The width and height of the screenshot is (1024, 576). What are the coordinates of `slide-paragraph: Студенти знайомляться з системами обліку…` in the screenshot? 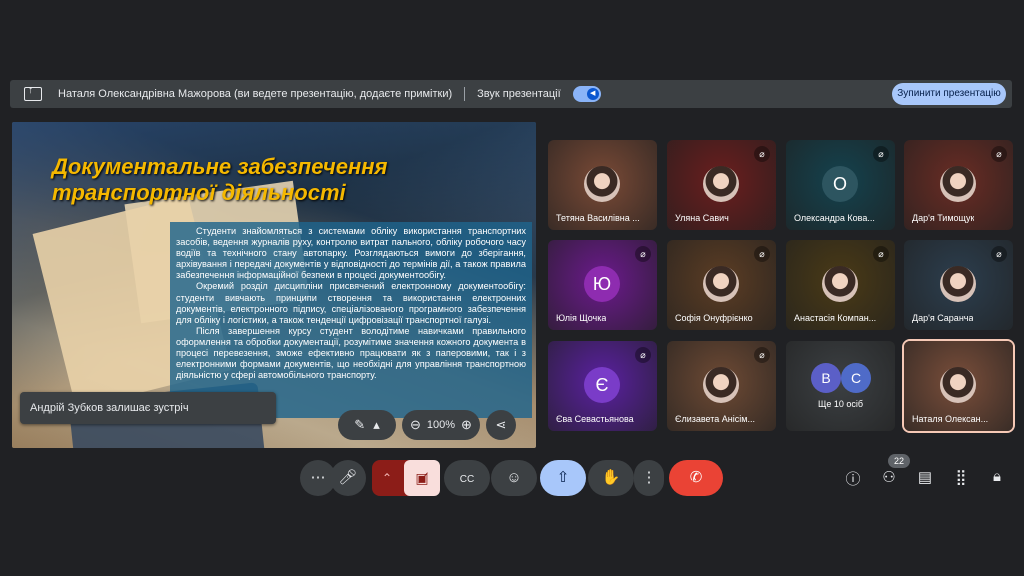 It's located at (351, 253).